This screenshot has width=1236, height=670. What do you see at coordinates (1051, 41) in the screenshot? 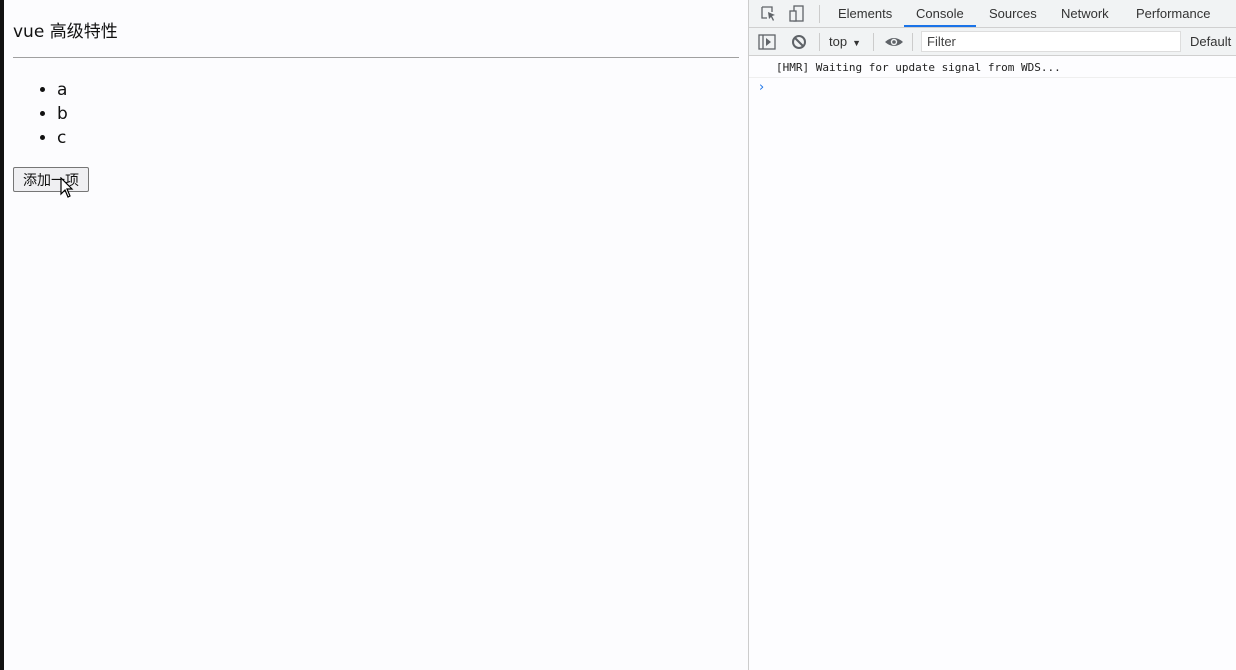
I see `filter-input: Filter` at bounding box center [1051, 41].